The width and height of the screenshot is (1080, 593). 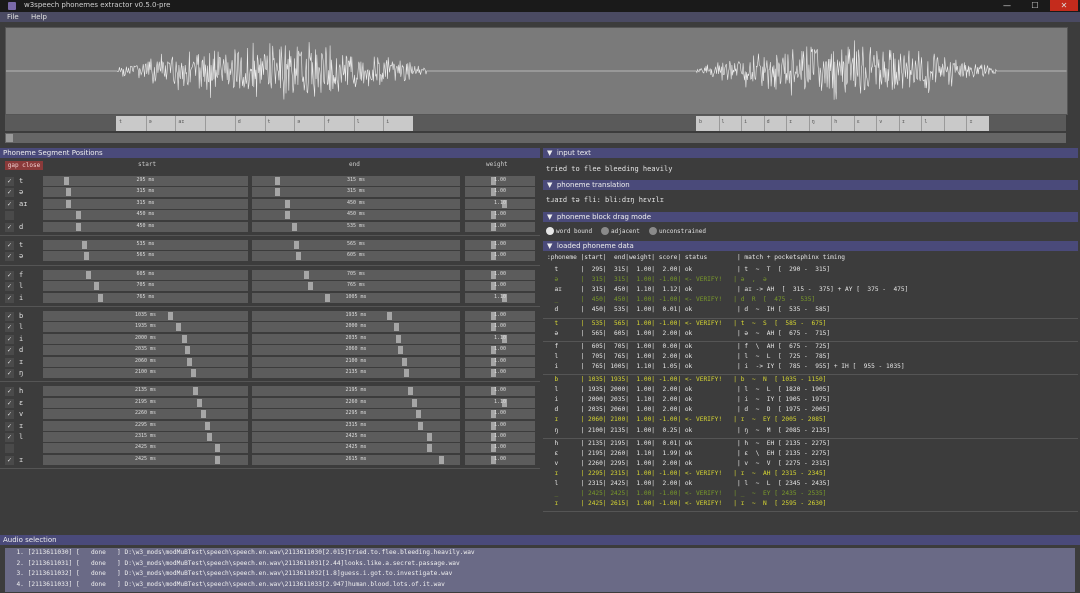 What do you see at coordinates (356, 414) in the screenshot?
I see `end-slider: 2295 ms` at bounding box center [356, 414].